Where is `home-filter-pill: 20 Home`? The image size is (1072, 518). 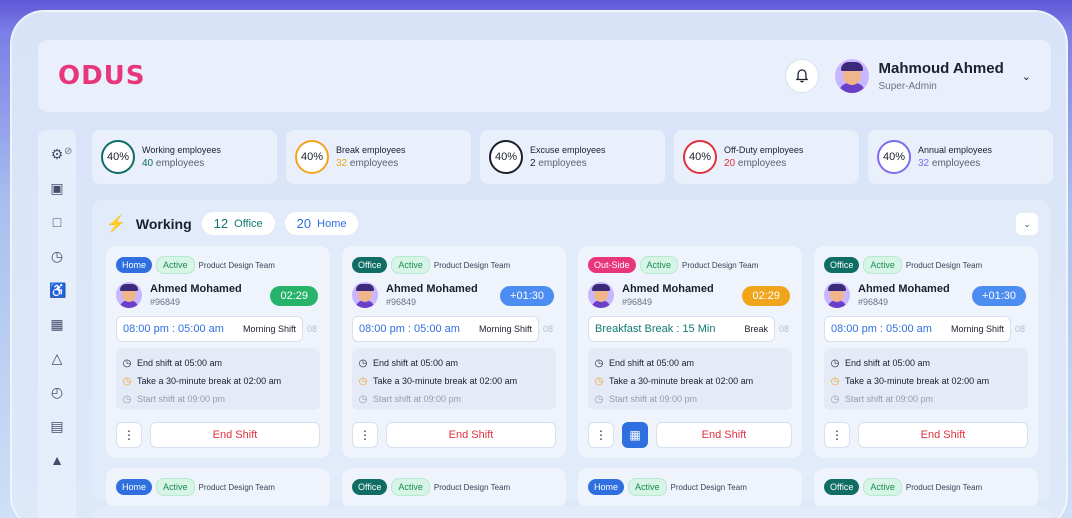 home-filter-pill: 20 Home is located at coordinates (321, 223).